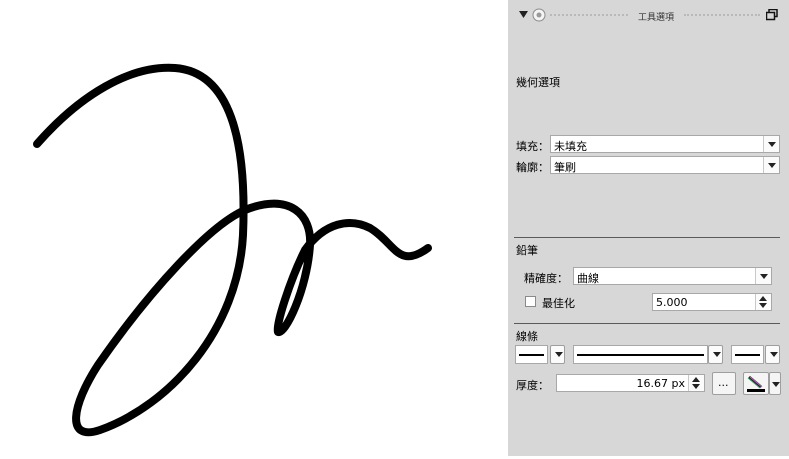 Image resolution: width=789 pixels, height=459 pixels. Describe the element at coordinates (523, 15) in the screenshot. I see `collapse-triangle-icon` at that location.